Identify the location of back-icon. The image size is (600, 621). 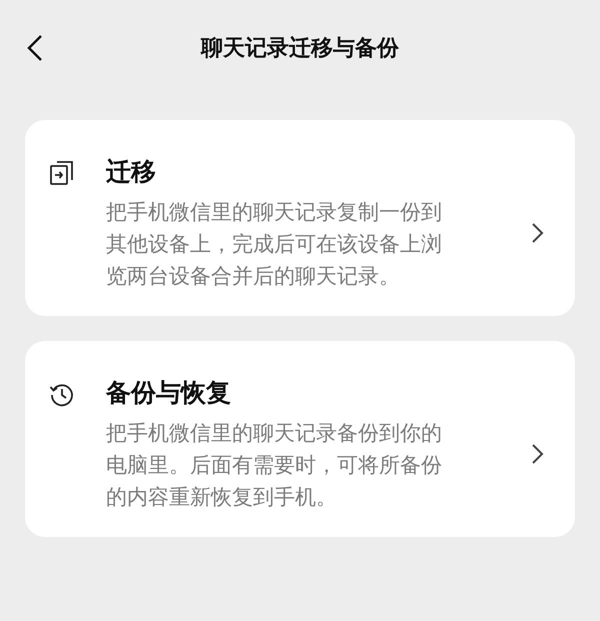
(35, 48).